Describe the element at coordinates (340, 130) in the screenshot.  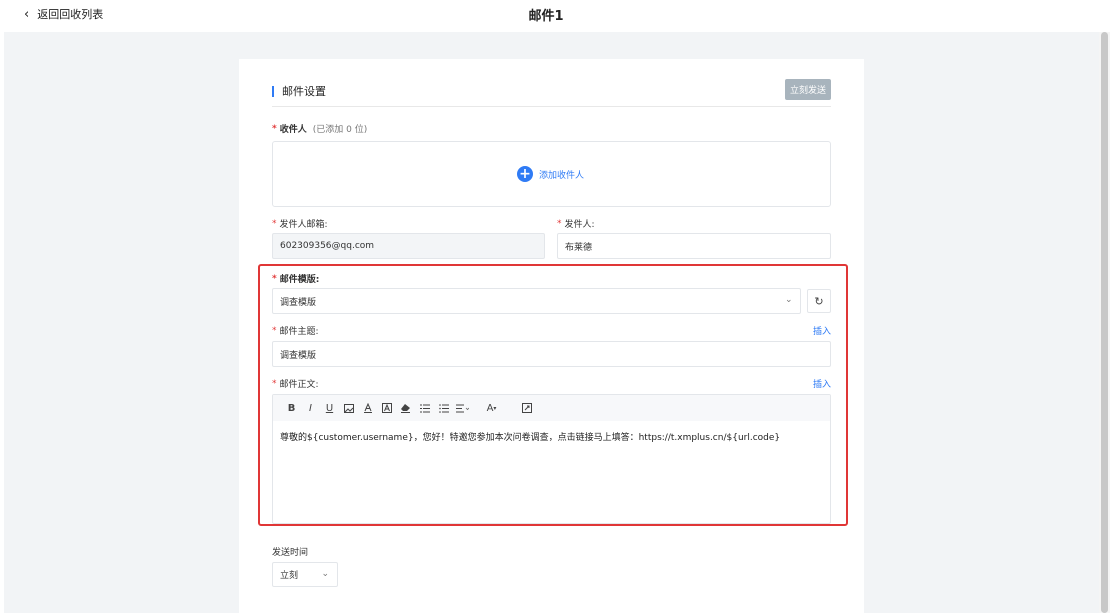
I see `recipients-count-hint: (已添加 0 位)` at that location.